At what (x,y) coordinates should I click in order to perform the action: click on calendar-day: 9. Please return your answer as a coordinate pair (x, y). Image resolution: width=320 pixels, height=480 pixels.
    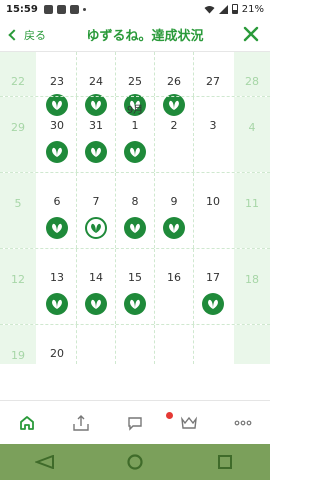
    Looking at the image, I should click on (173, 210).